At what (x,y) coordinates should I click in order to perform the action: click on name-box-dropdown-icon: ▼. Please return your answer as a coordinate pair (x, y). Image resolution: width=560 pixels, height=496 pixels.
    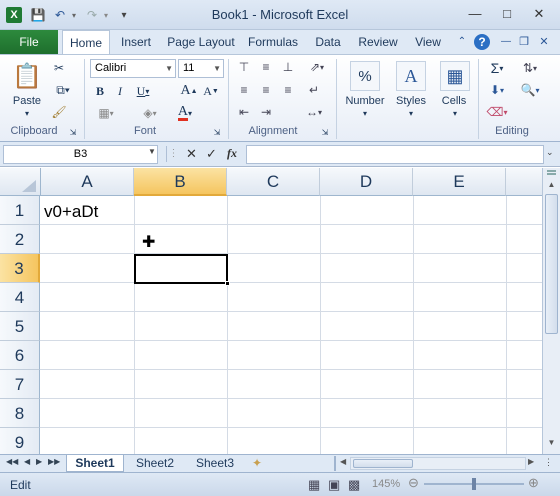
    Looking at the image, I should click on (152, 151).